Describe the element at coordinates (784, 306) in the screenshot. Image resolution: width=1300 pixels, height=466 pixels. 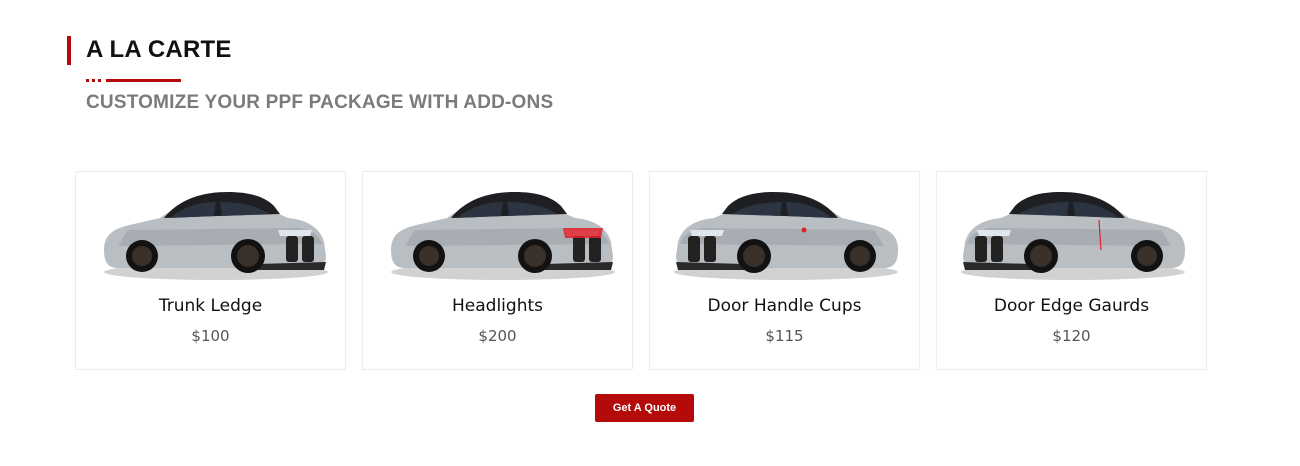
I see `addon-name: Door Handle Cups` at that location.